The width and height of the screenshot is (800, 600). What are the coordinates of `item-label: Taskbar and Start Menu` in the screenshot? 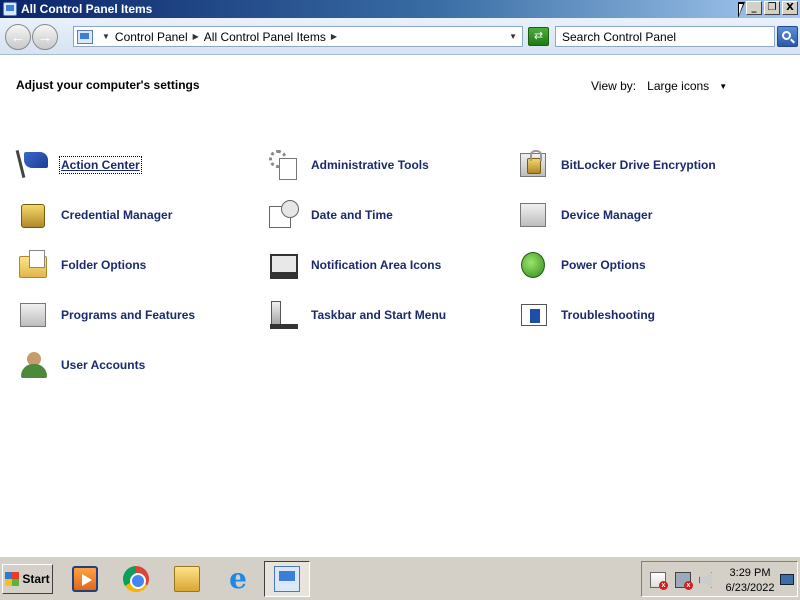 It's located at (378, 315).